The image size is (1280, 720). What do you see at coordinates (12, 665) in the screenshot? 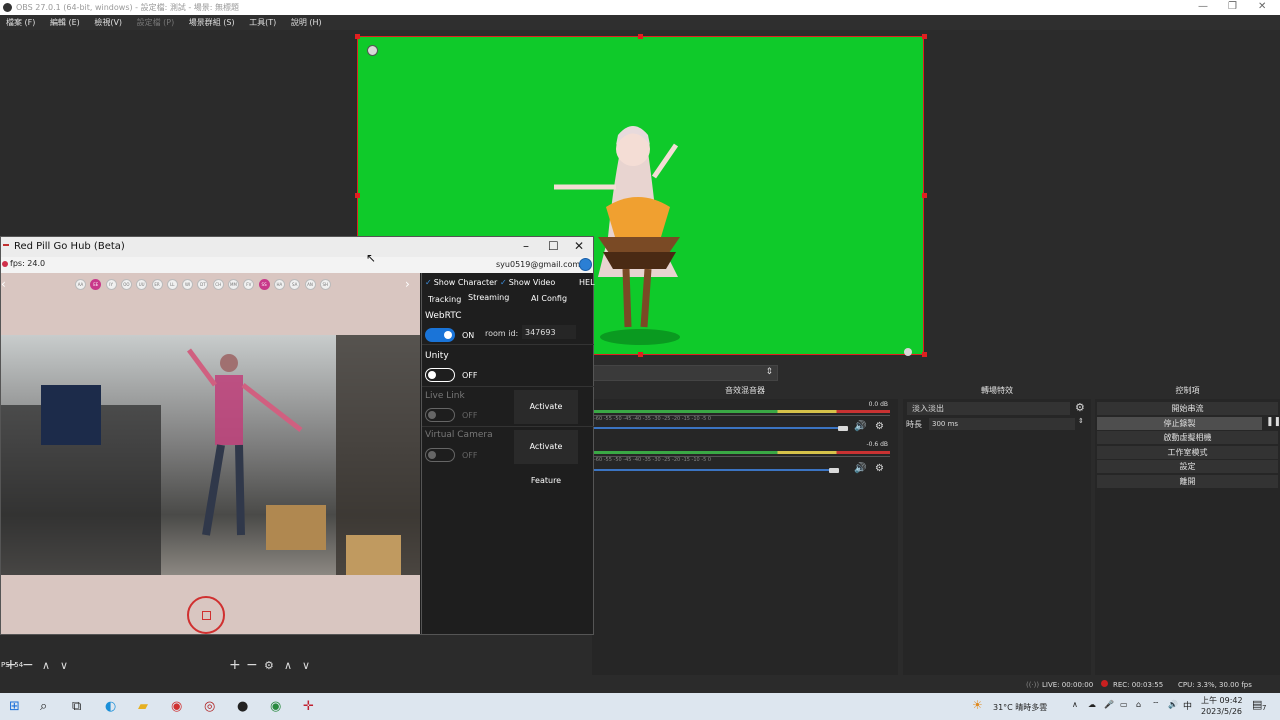
I see `preview-fps: PS: 54` at bounding box center [12, 665].